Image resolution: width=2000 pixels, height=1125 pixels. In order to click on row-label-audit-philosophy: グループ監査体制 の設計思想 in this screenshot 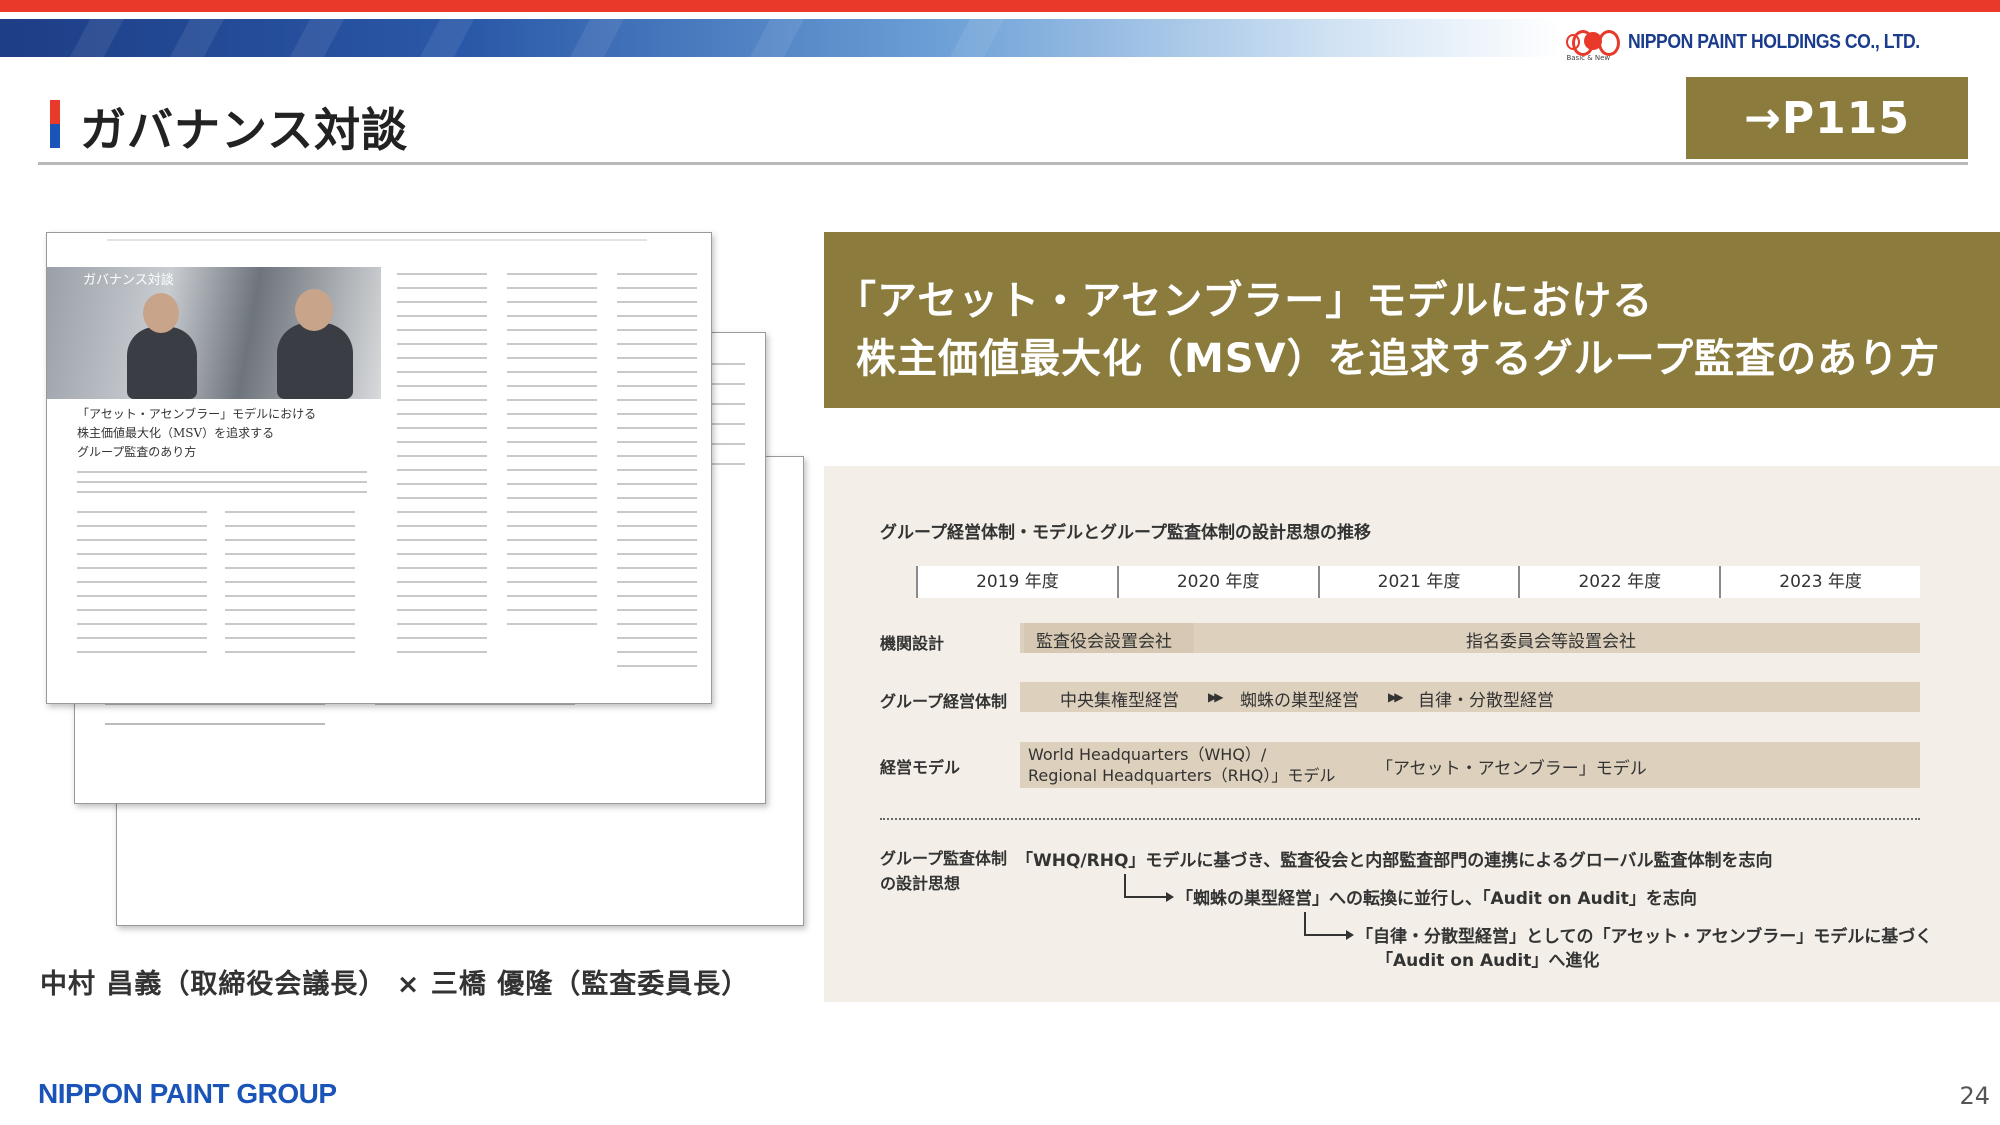, I will do `click(944, 871)`.